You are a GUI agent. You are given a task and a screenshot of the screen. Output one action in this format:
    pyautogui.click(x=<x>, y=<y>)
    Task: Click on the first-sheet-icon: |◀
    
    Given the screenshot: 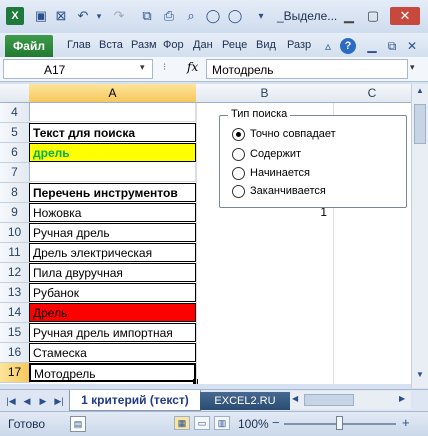 What is the action you would take?
    pyautogui.click(x=11, y=401)
    